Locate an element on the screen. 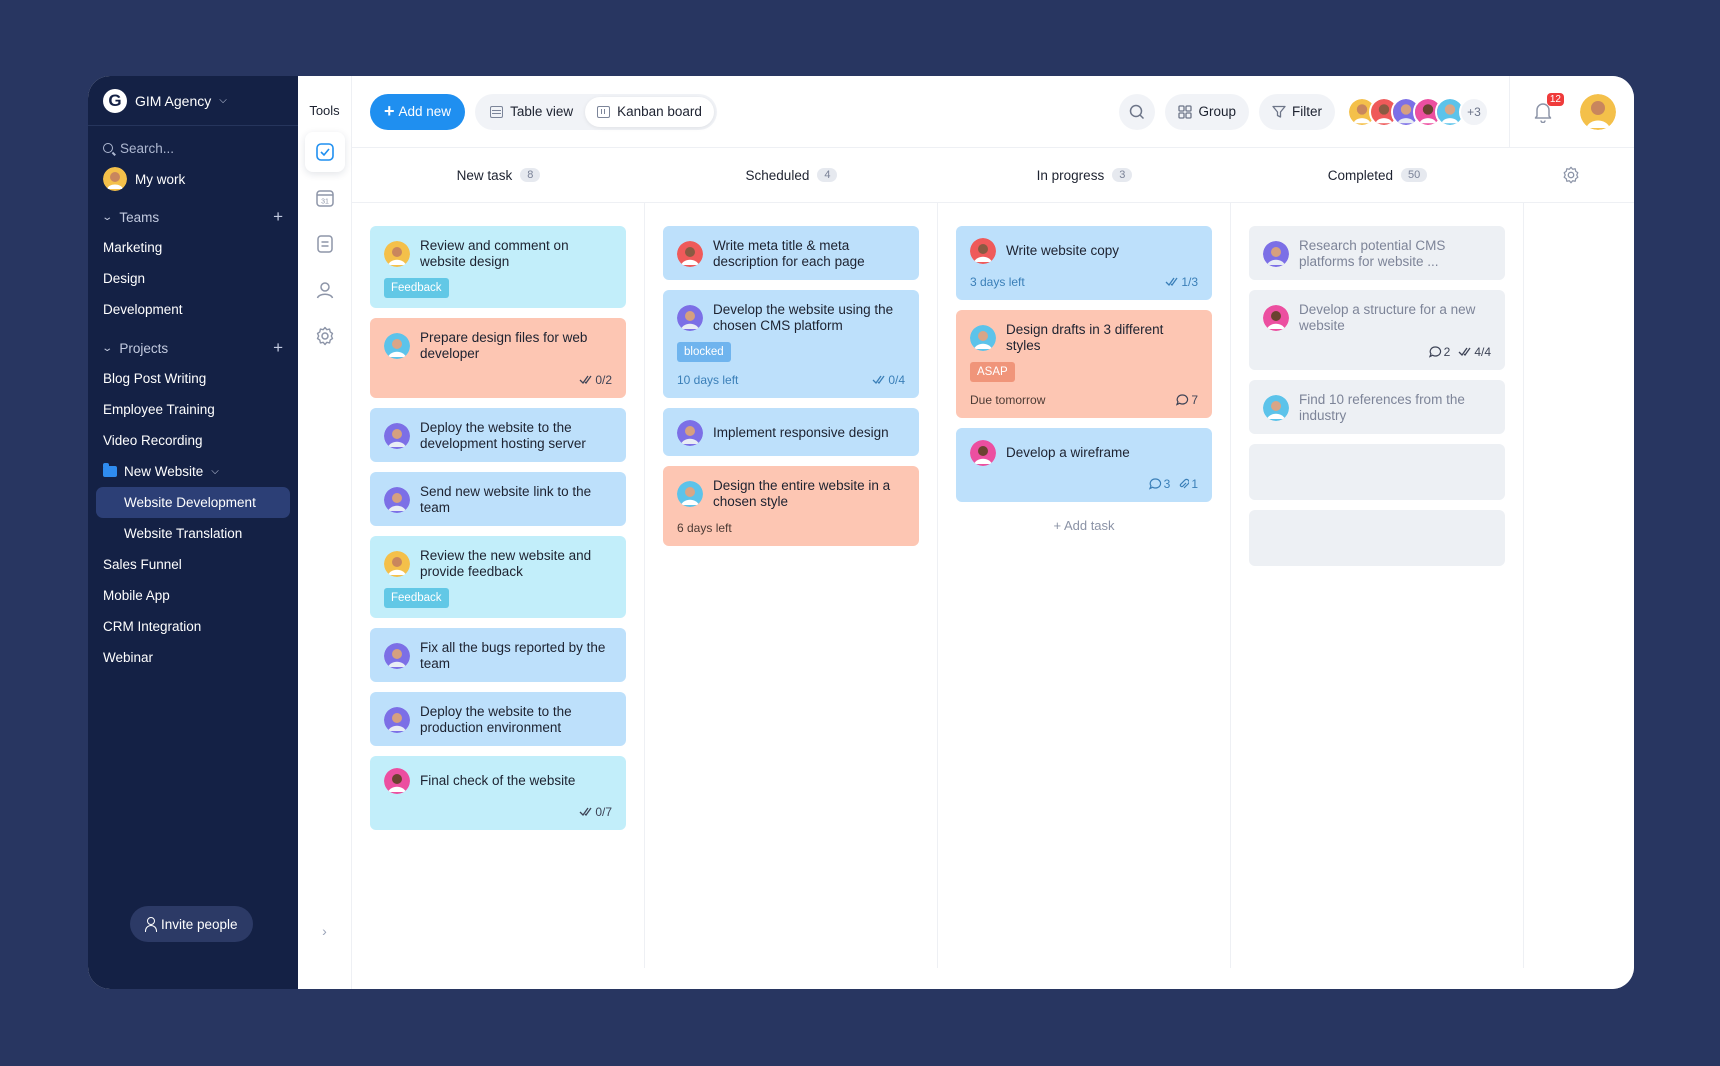 This screenshot has width=1720, height=1066. table-view-tab: Table view is located at coordinates (531, 112).